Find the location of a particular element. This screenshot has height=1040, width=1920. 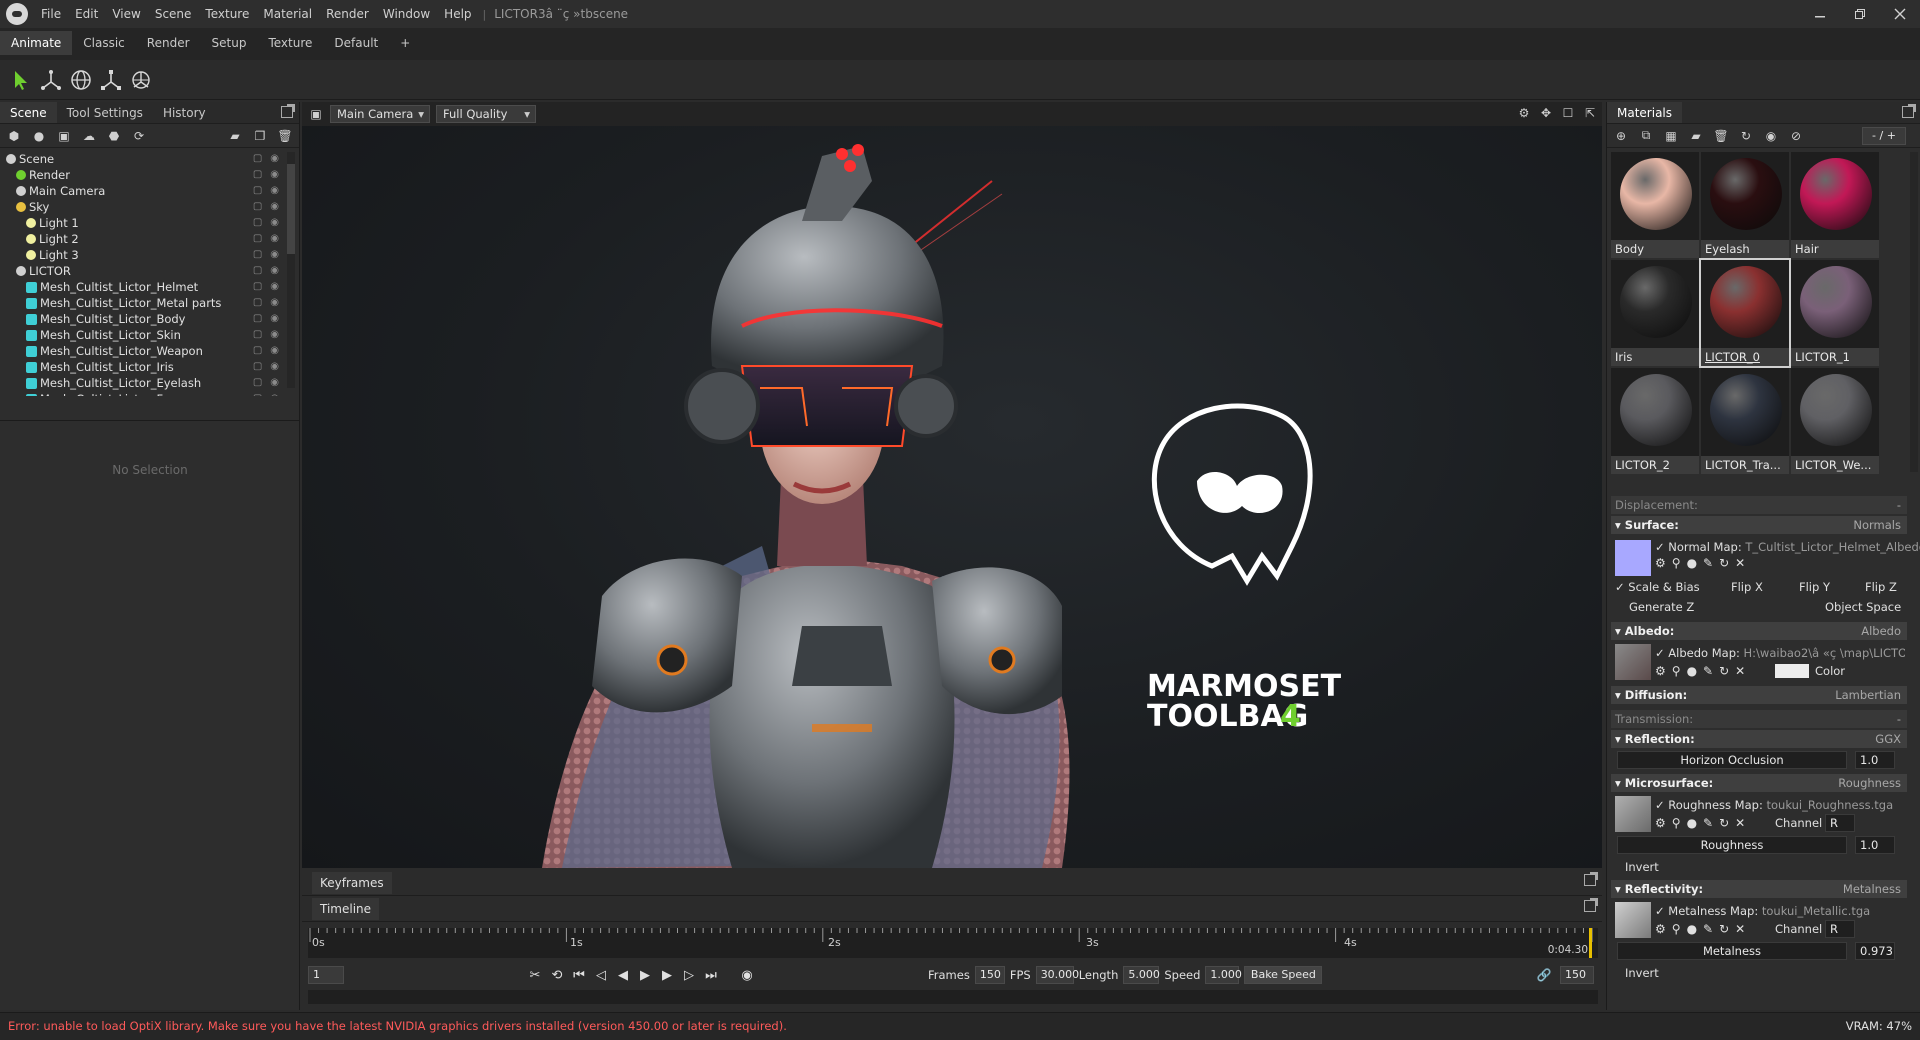

horizon-occlusion-value: 1.0 is located at coordinates (1875, 760).